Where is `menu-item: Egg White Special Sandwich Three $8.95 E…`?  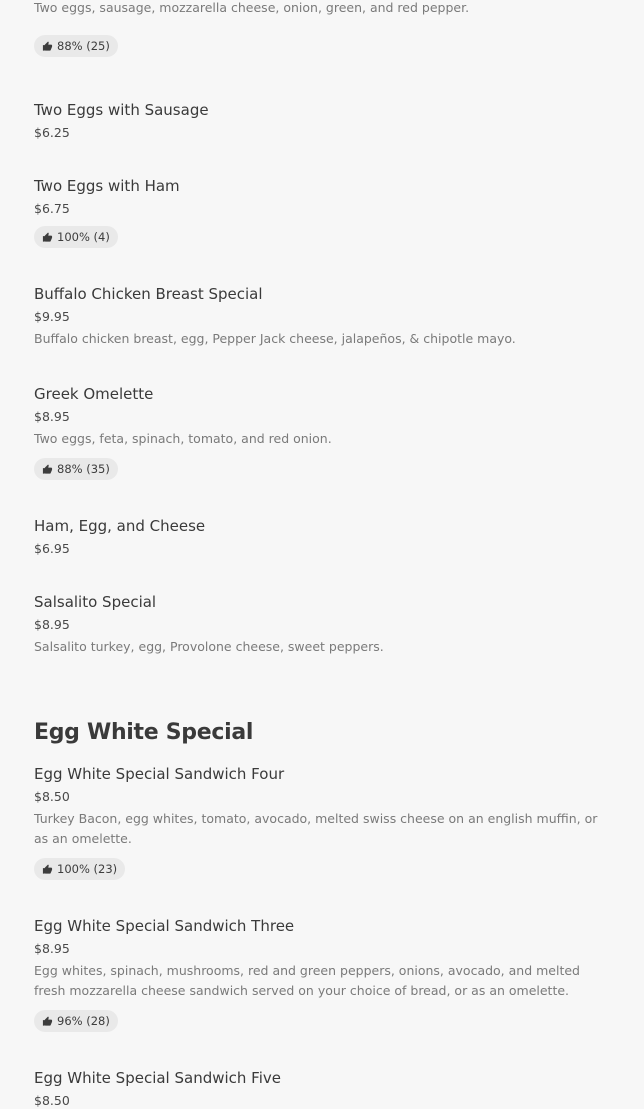
menu-item: Egg White Special Sandwich Three $8.95 E… is located at coordinates (322, 974).